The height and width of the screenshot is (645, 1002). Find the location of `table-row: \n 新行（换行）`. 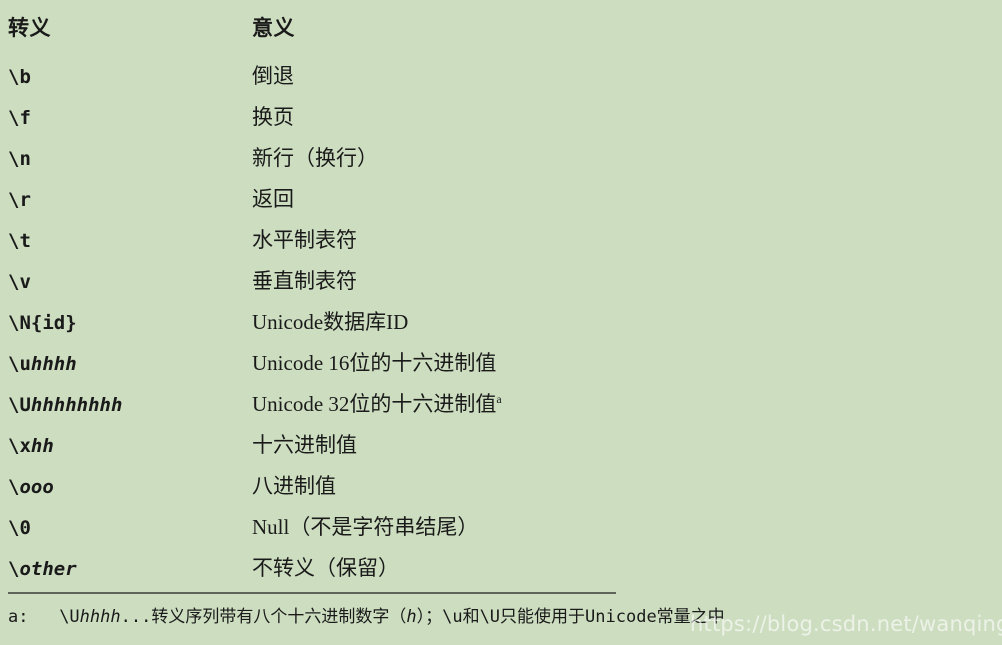

table-row: \n 新行（换行） is located at coordinates (501, 158).